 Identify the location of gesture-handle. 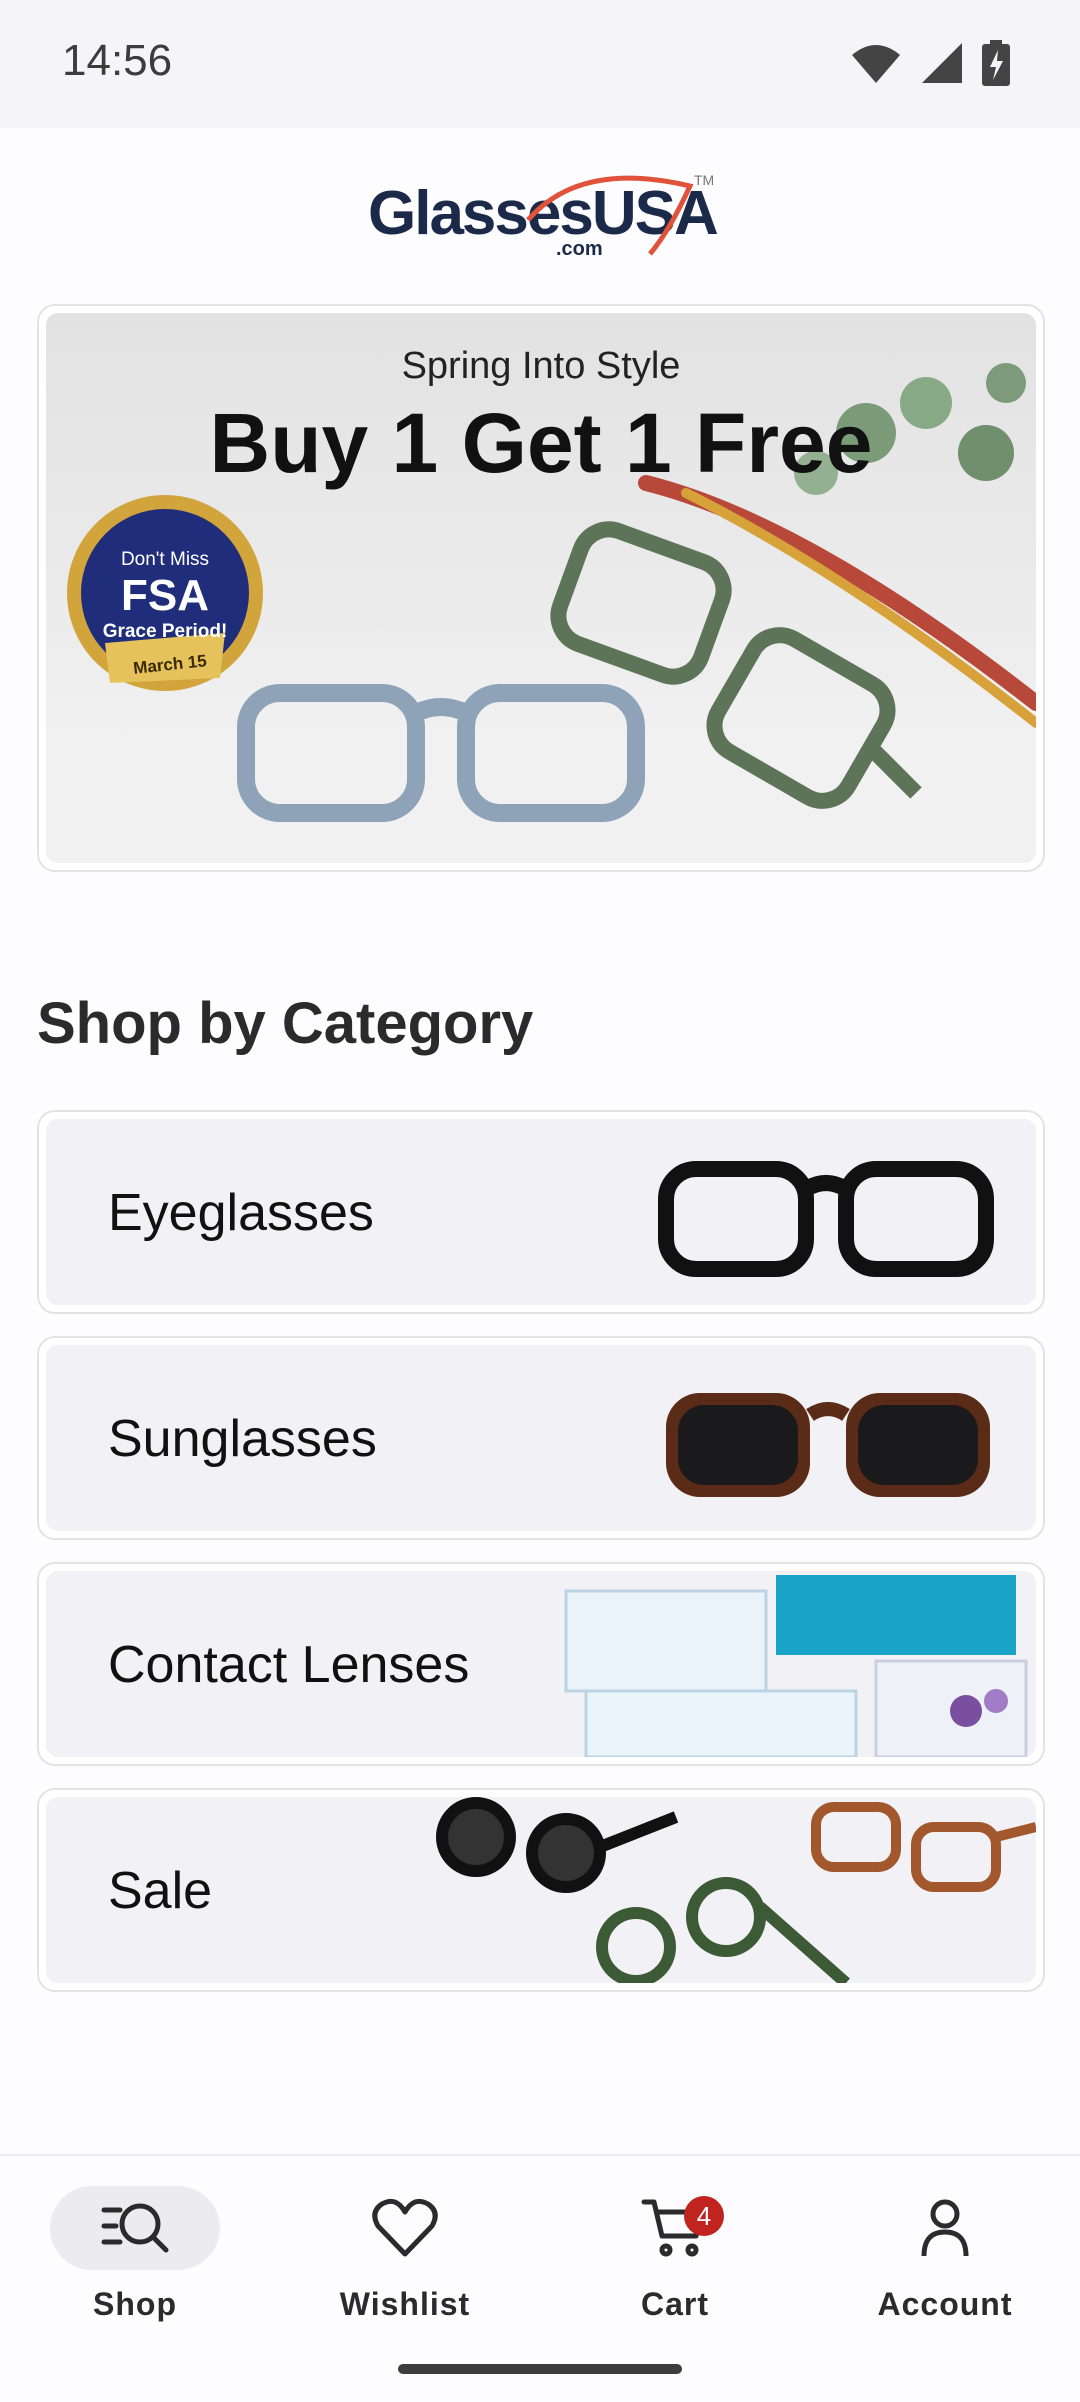
(540, 2369).